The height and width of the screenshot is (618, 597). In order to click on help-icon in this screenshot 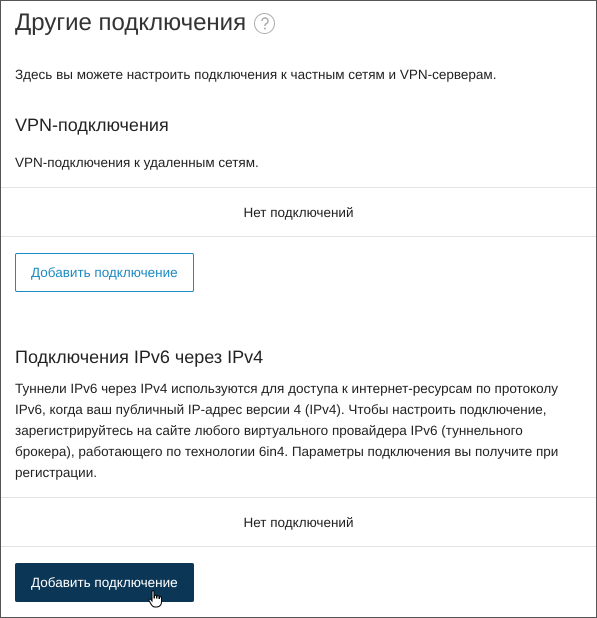, I will do `click(265, 23)`.